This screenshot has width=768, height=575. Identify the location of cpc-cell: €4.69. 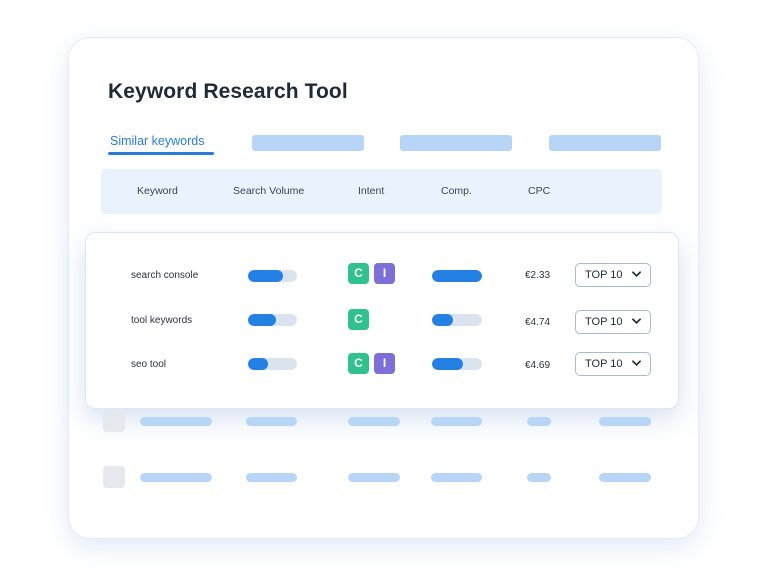
(538, 365).